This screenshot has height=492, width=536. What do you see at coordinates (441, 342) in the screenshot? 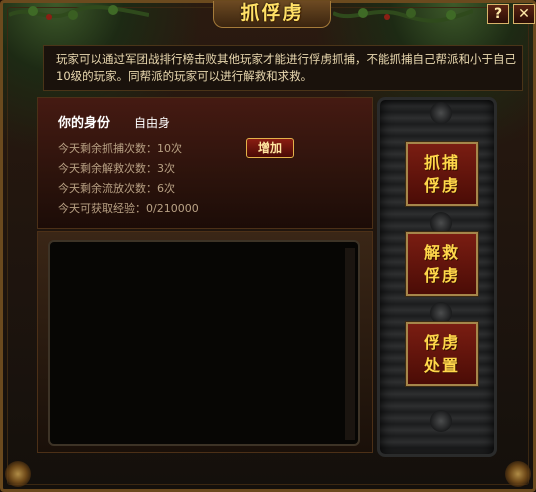
I see `manage-btn-line1: 俘虏` at bounding box center [441, 342].